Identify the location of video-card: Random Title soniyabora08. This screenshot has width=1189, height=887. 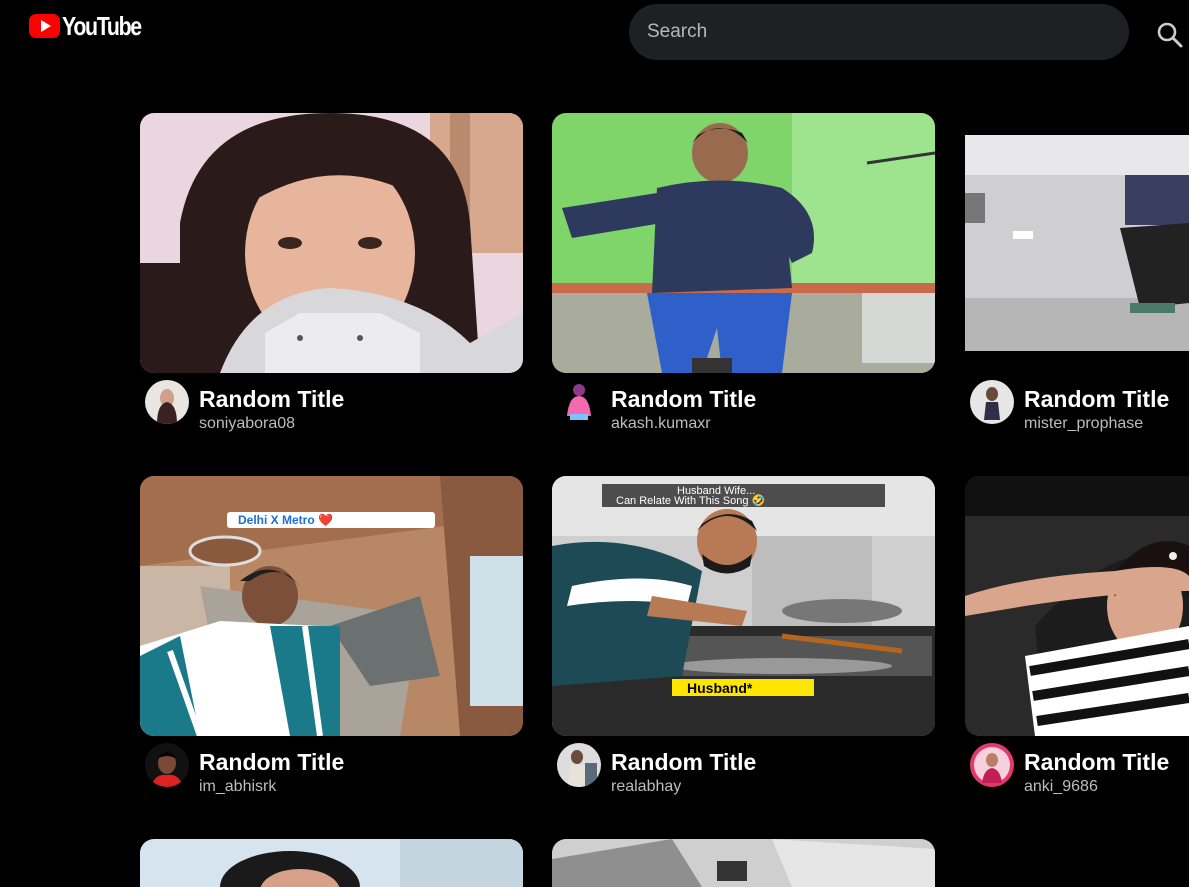
(331, 272).